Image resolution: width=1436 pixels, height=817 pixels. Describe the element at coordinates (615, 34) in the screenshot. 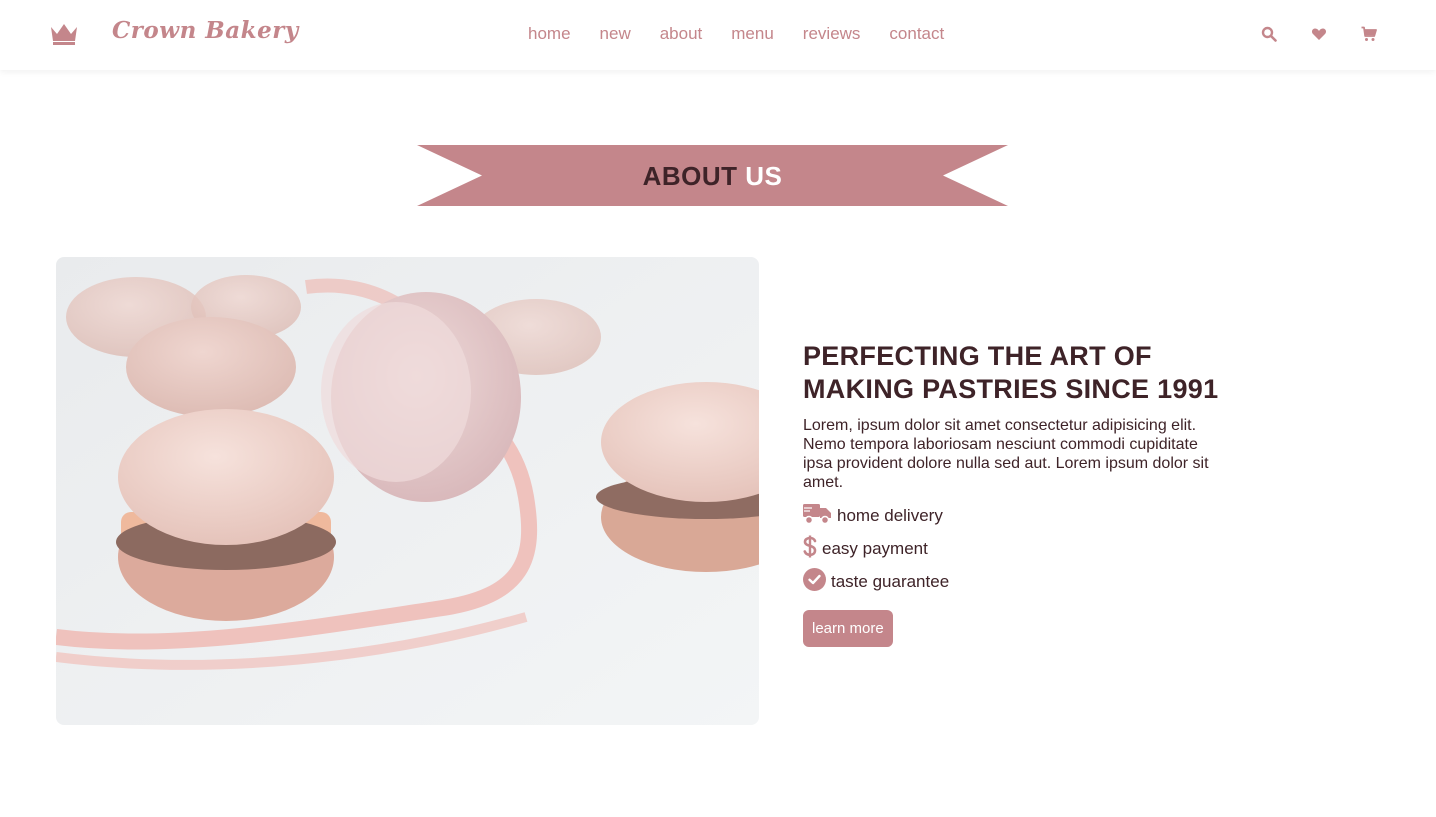

I see `nav-item-new: new` at that location.